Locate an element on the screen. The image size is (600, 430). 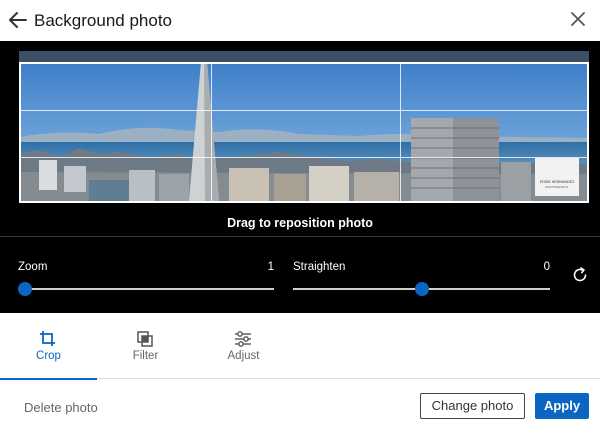
tab-label: Filter is located at coordinates (145, 356).